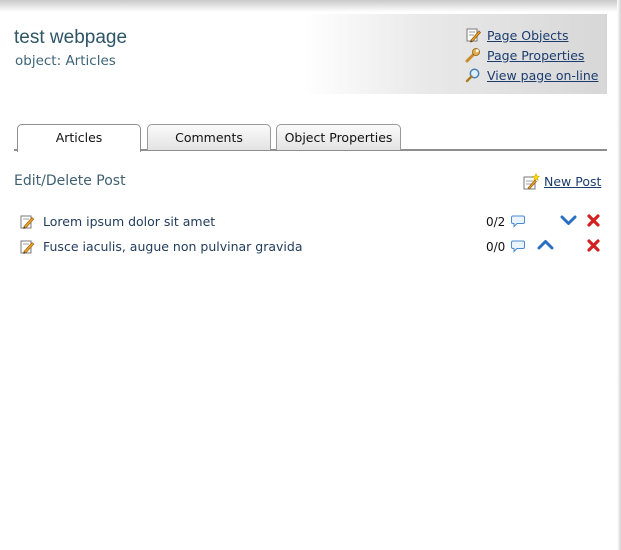  I want to click on view-online-label: View page on-line, so click(543, 75).